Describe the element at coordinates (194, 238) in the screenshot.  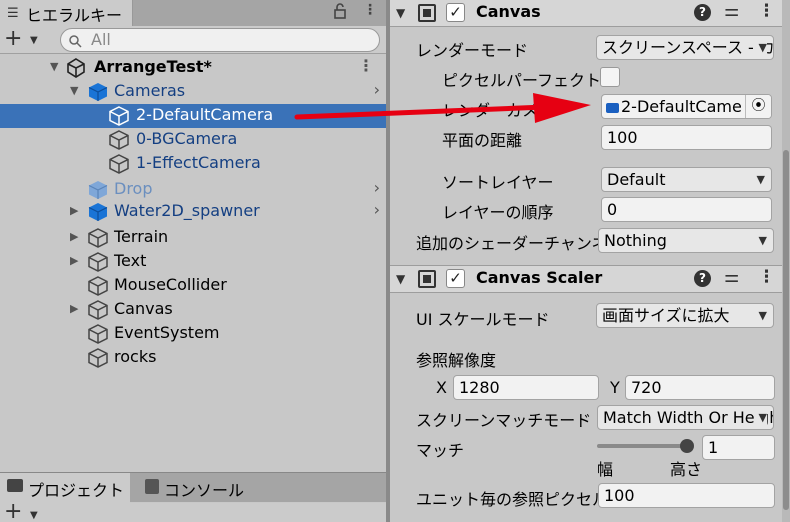
I see `hierarchy-item-terrain: ▶ Terrain` at that location.